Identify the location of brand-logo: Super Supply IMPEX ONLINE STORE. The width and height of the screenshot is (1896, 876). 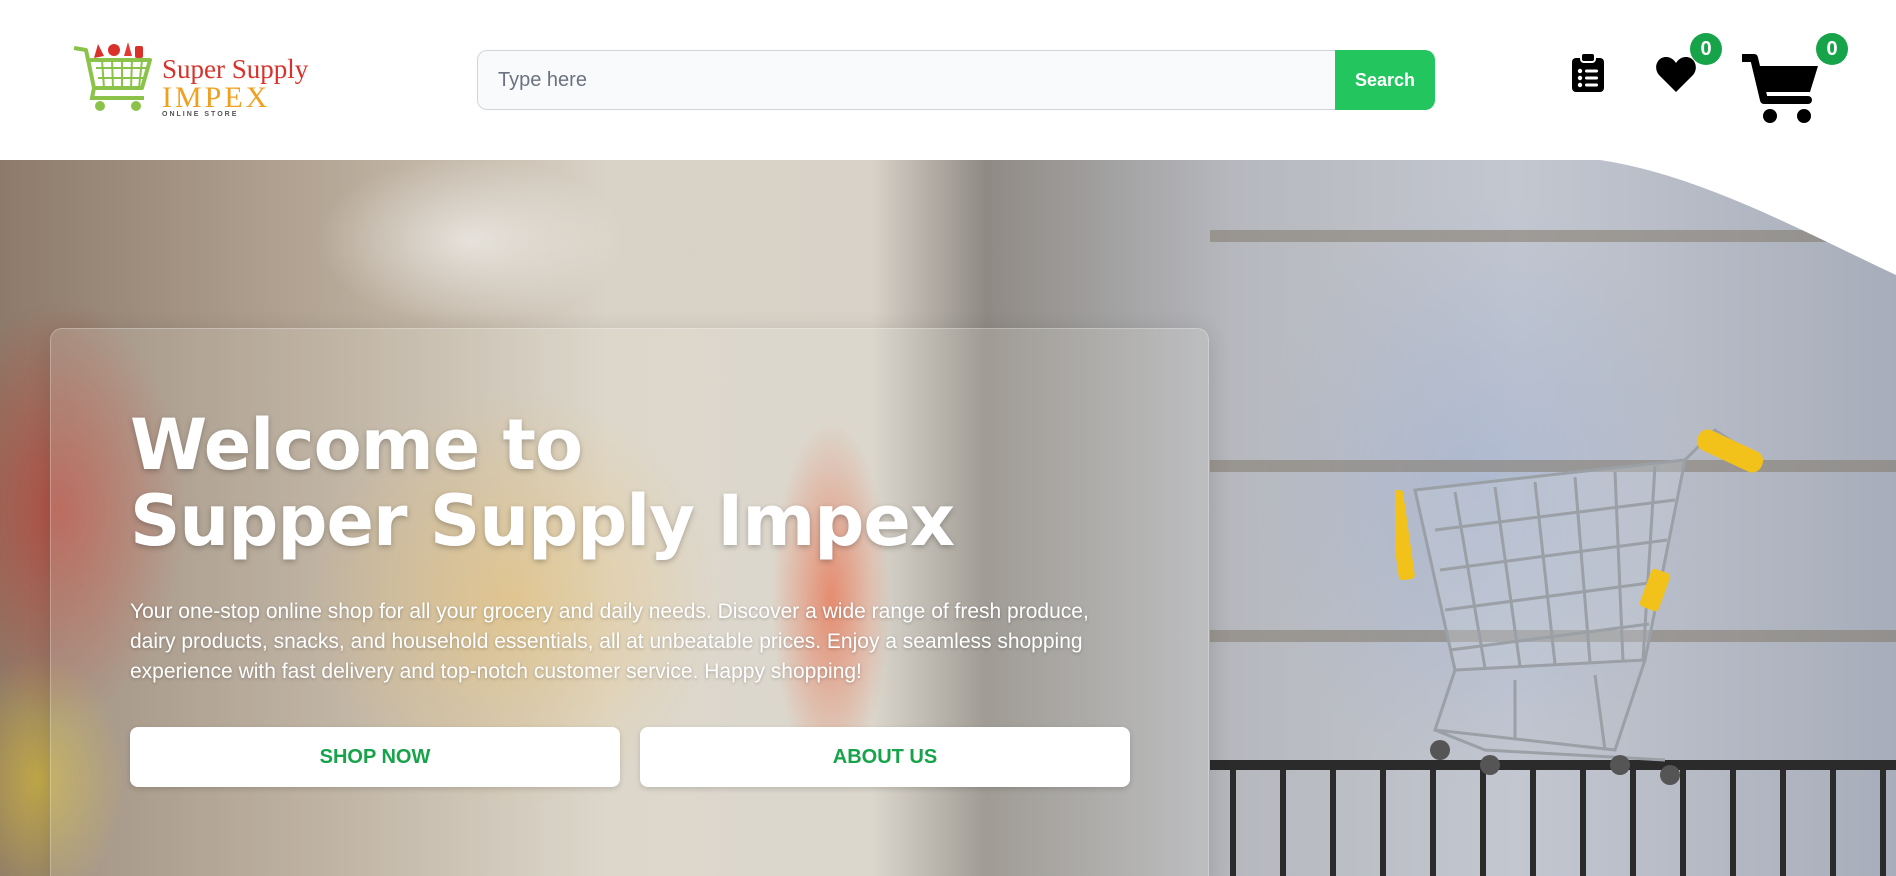
(202, 83).